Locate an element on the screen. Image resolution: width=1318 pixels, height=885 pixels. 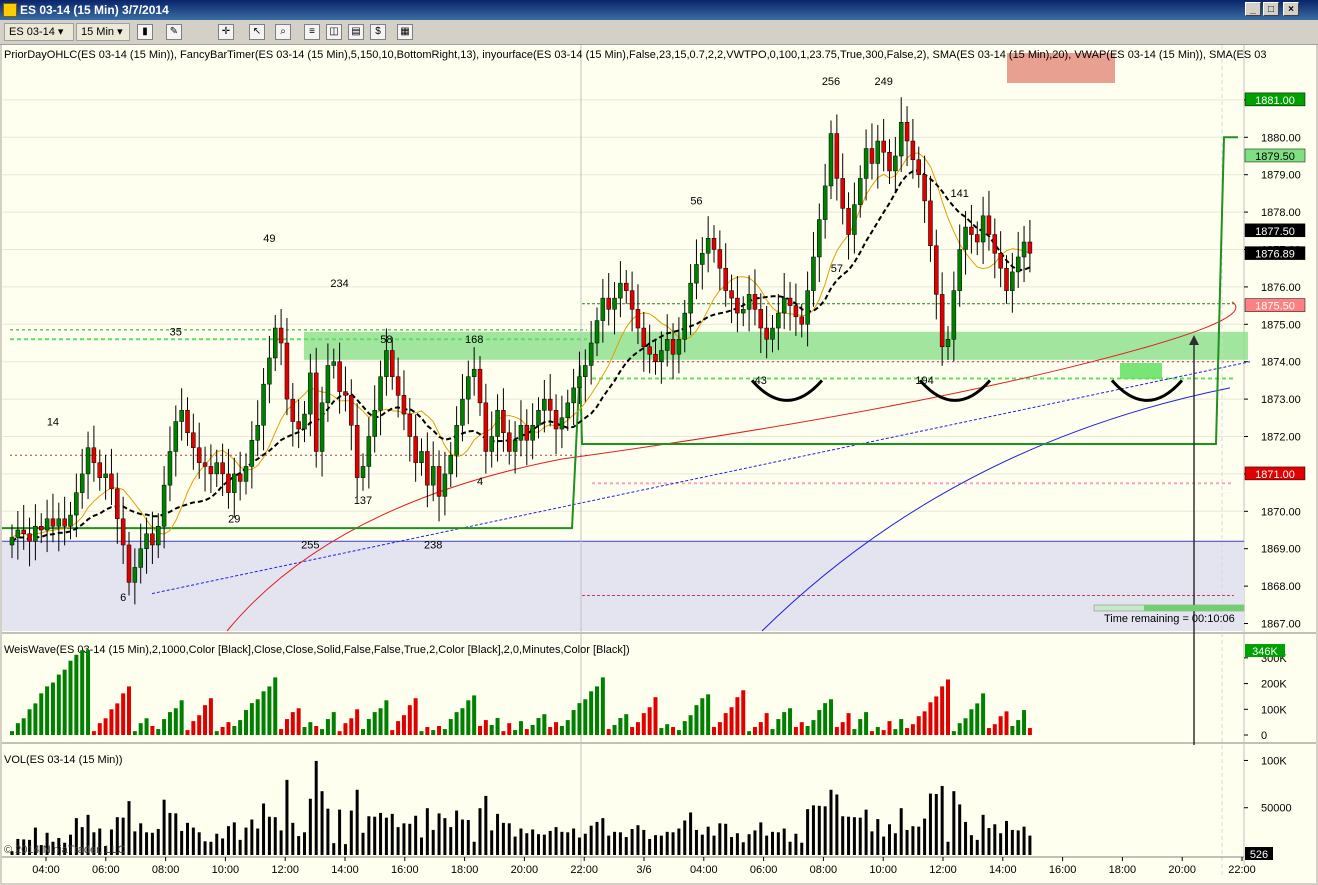
crosshair-icon: ✛ is located at coordinates (226, 32).